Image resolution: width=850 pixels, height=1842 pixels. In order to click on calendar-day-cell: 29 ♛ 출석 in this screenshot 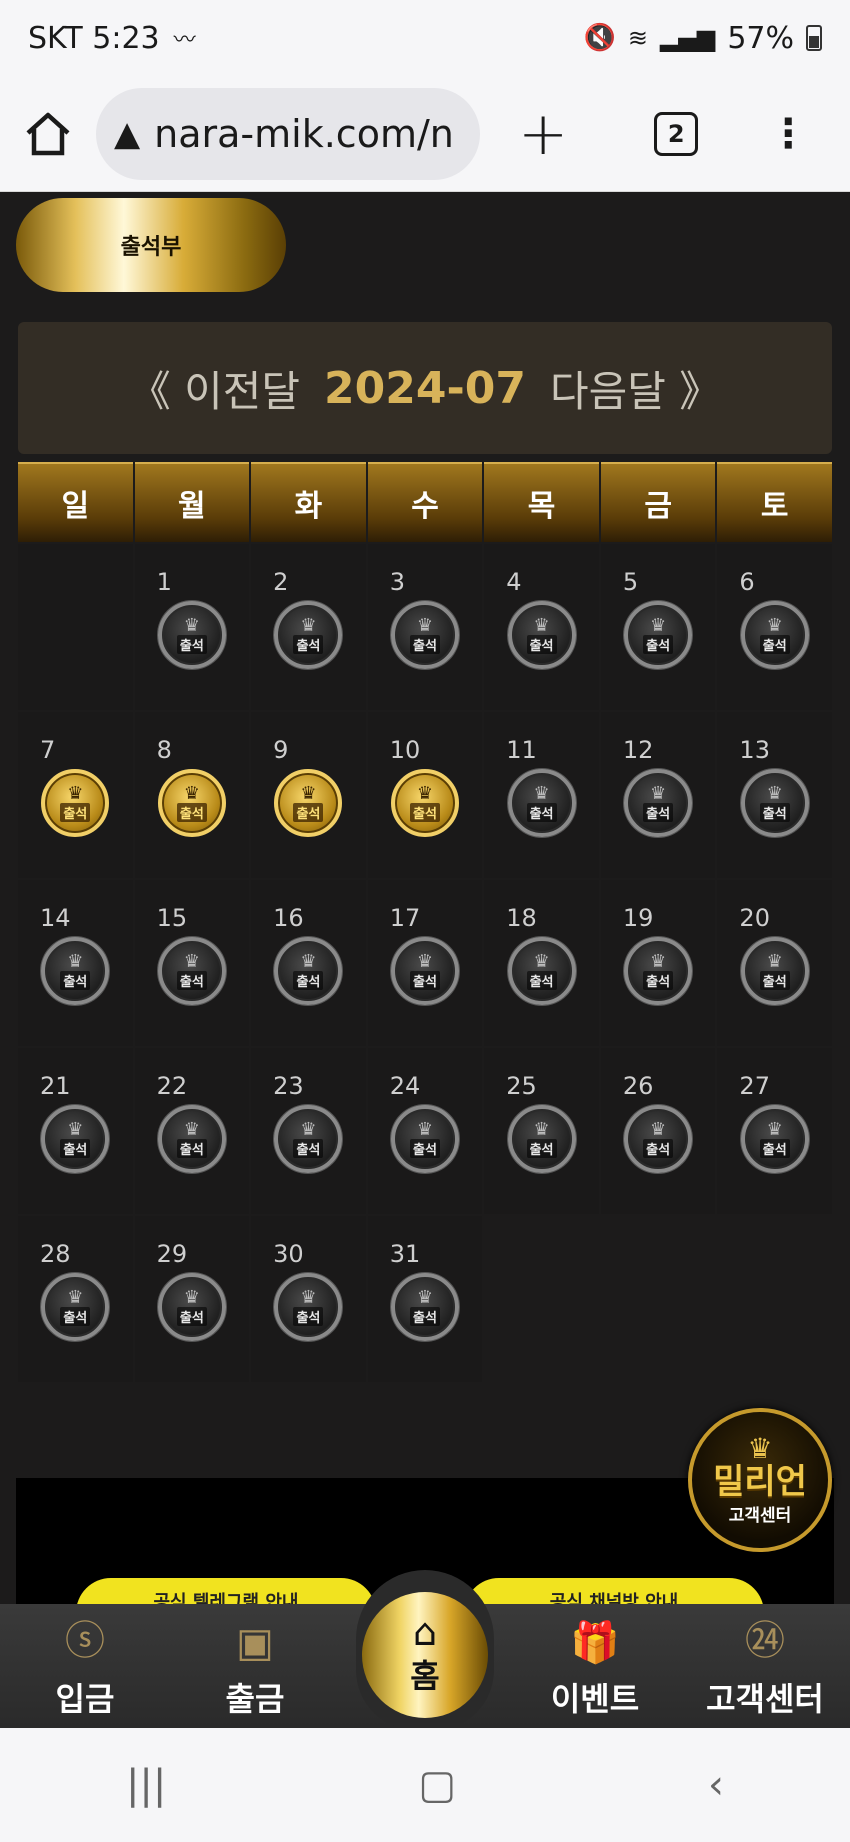, I will do `click(192, 1299)`.